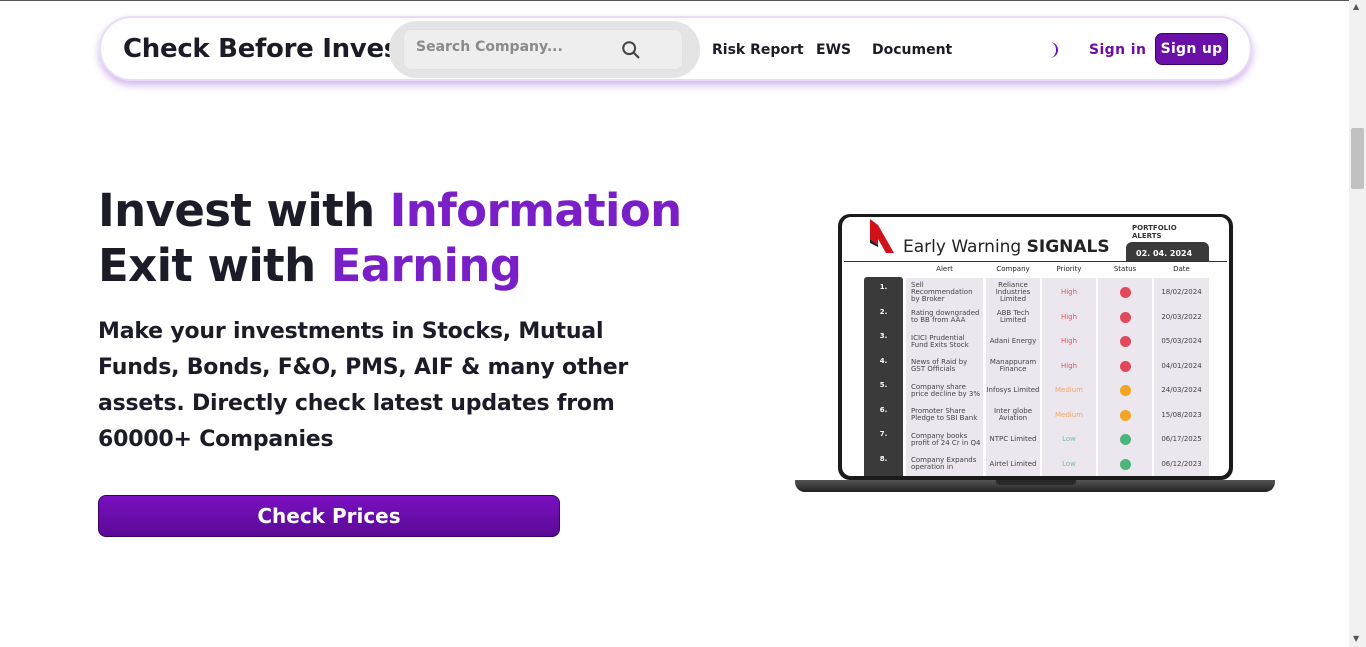 The width and height of the screenshot is (1366, 647). What do you see at coordinates (883, 311) in the screenshot?
I see `row-number: 2.` at bounding box center [883, 311].